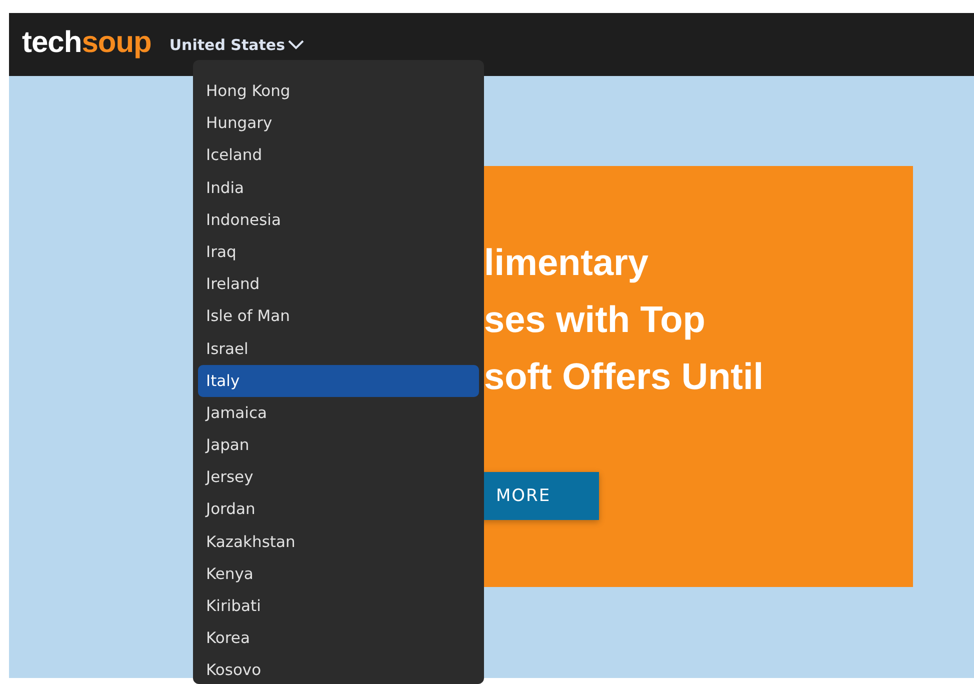  What do you see at coordinates (338, 123) in the screenshot?
I see `country-option: Hungary` at bounding box center [338, 123].